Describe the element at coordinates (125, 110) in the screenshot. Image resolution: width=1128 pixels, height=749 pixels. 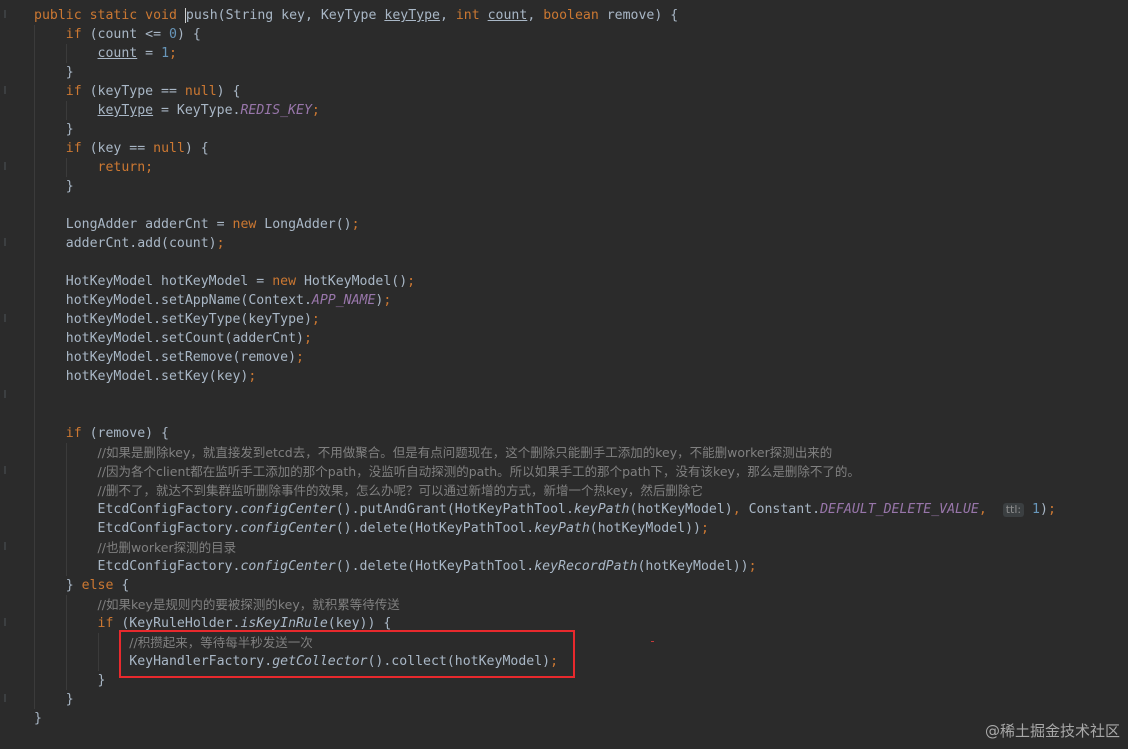
I see `code-token: keyType` at that location.